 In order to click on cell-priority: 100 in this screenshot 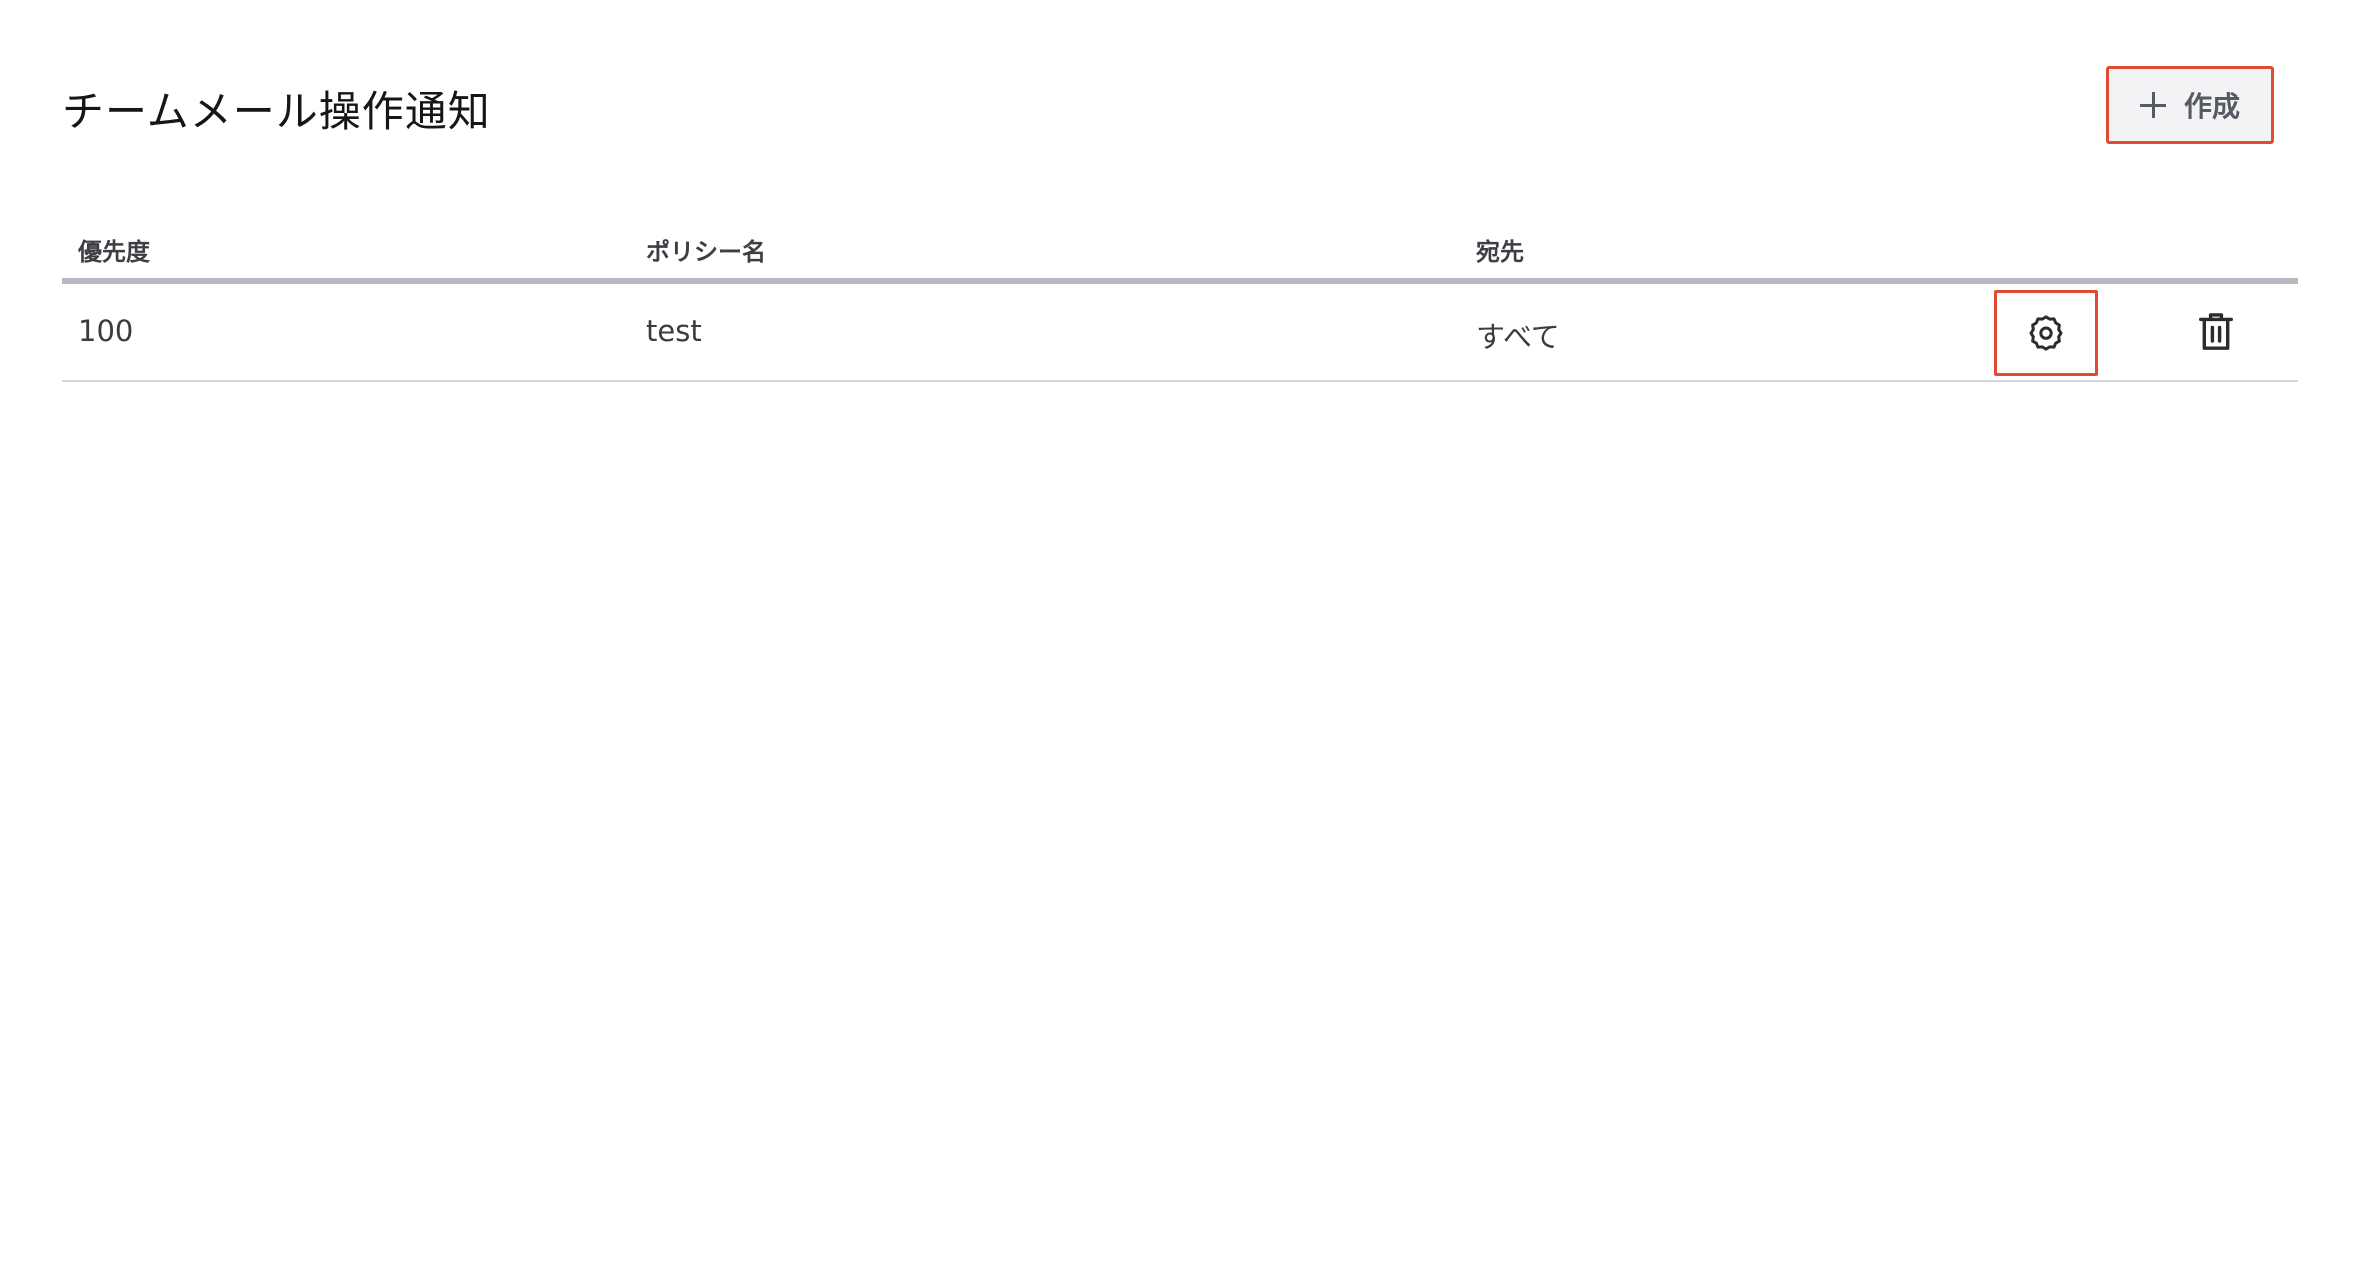, I will do `click(106, 331)`.